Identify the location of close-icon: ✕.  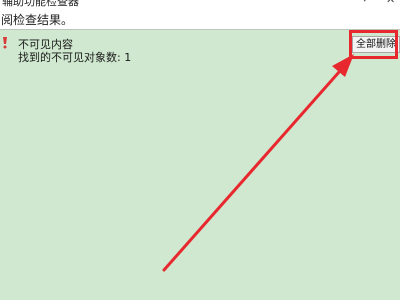
(390, 3).